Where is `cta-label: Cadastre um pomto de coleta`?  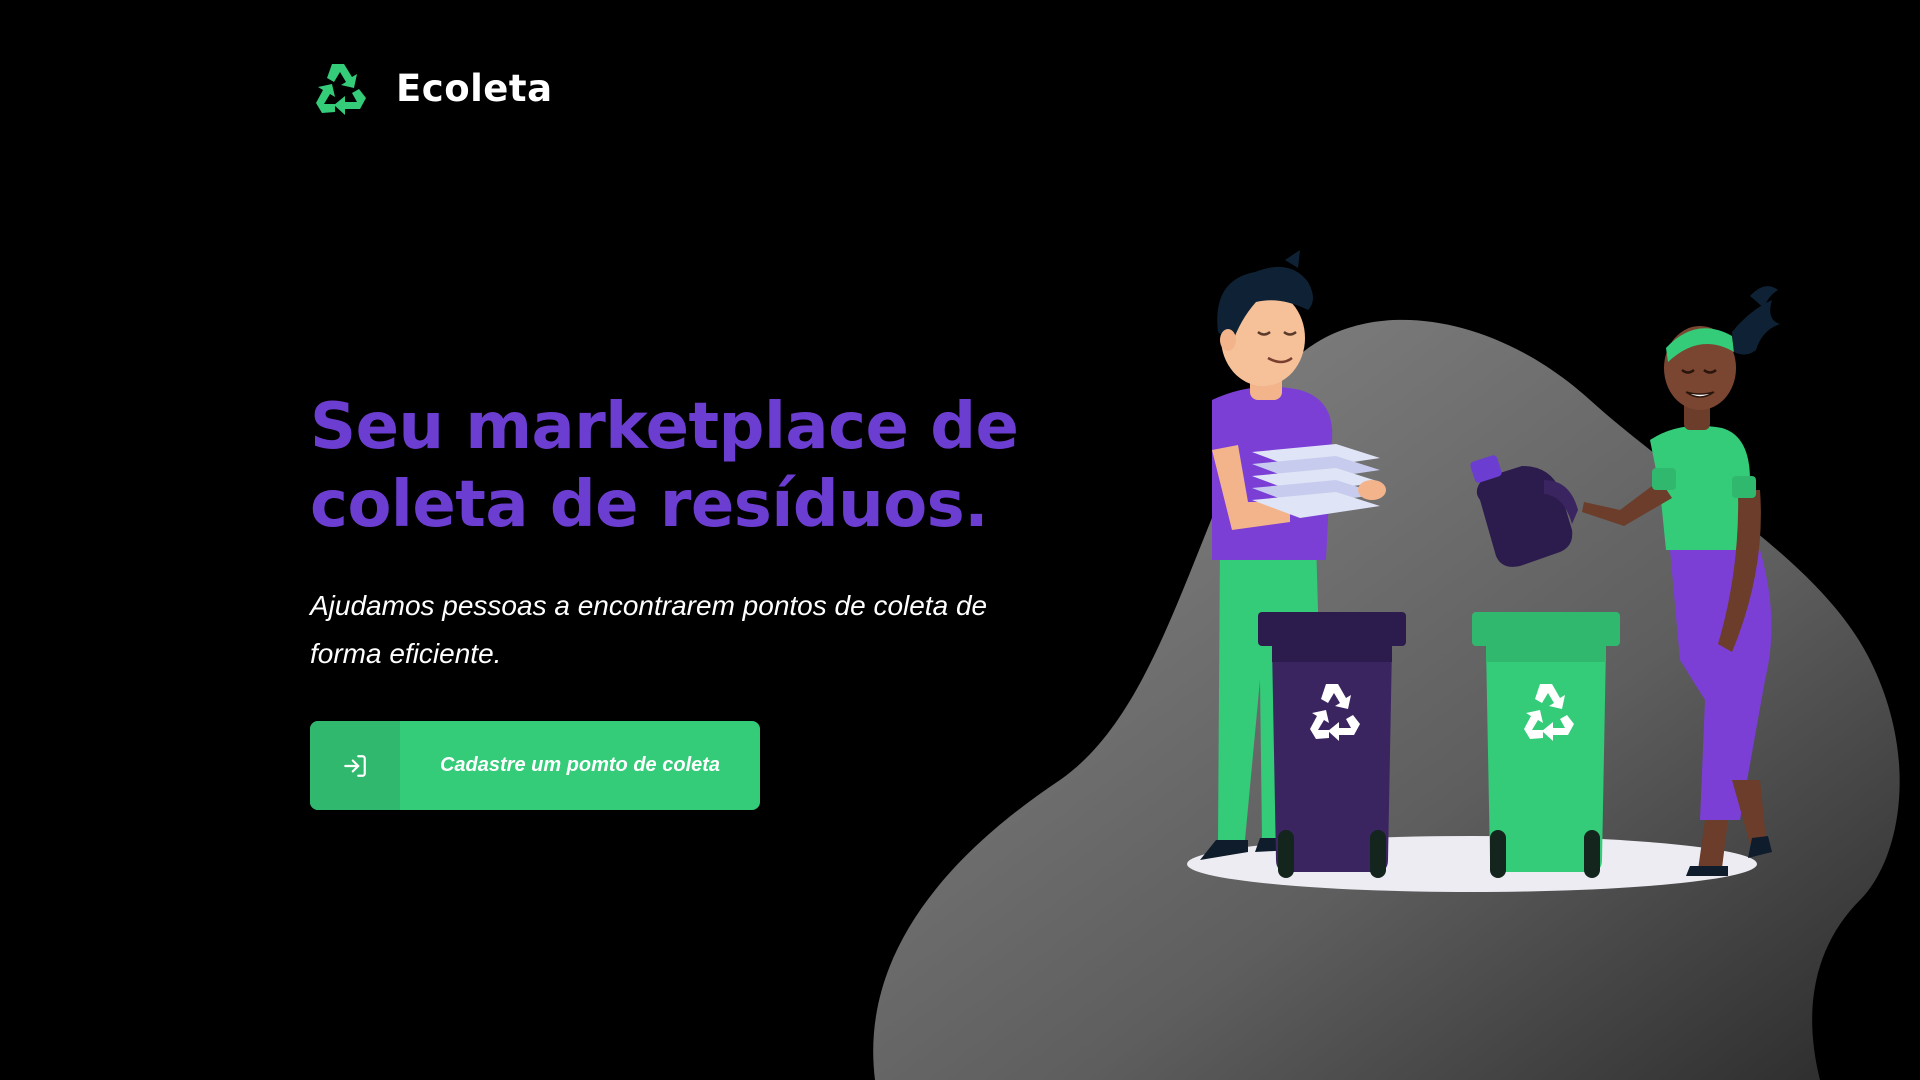
cta-label: Cadastre um pomto de coleta is located at coordinates (580, 765).